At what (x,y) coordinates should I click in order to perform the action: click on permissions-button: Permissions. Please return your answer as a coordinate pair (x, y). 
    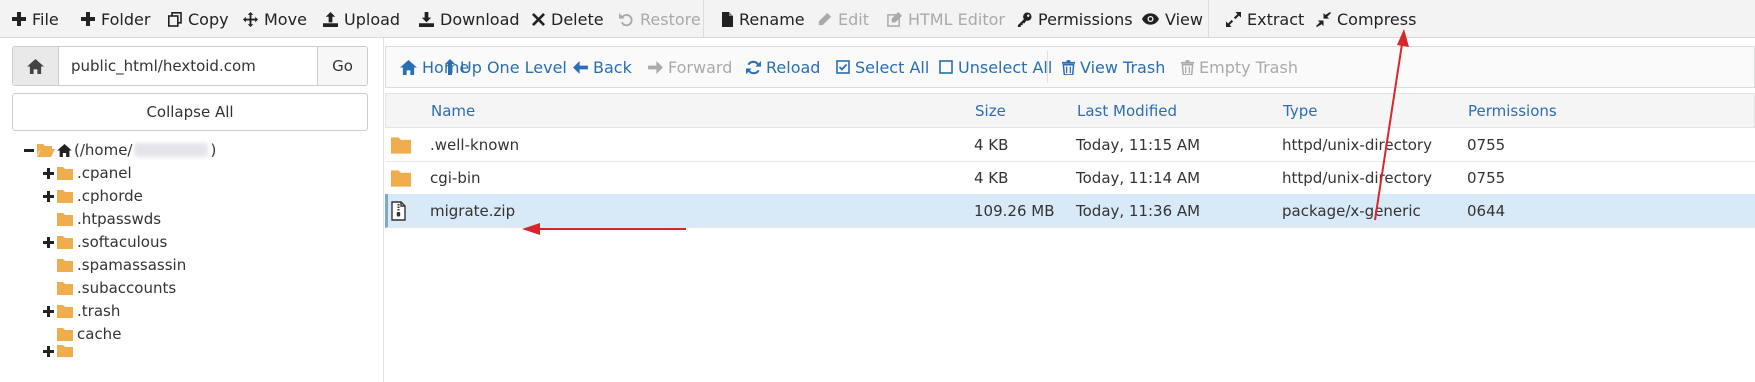
    Looking at the image, I should click on (1075, 19).